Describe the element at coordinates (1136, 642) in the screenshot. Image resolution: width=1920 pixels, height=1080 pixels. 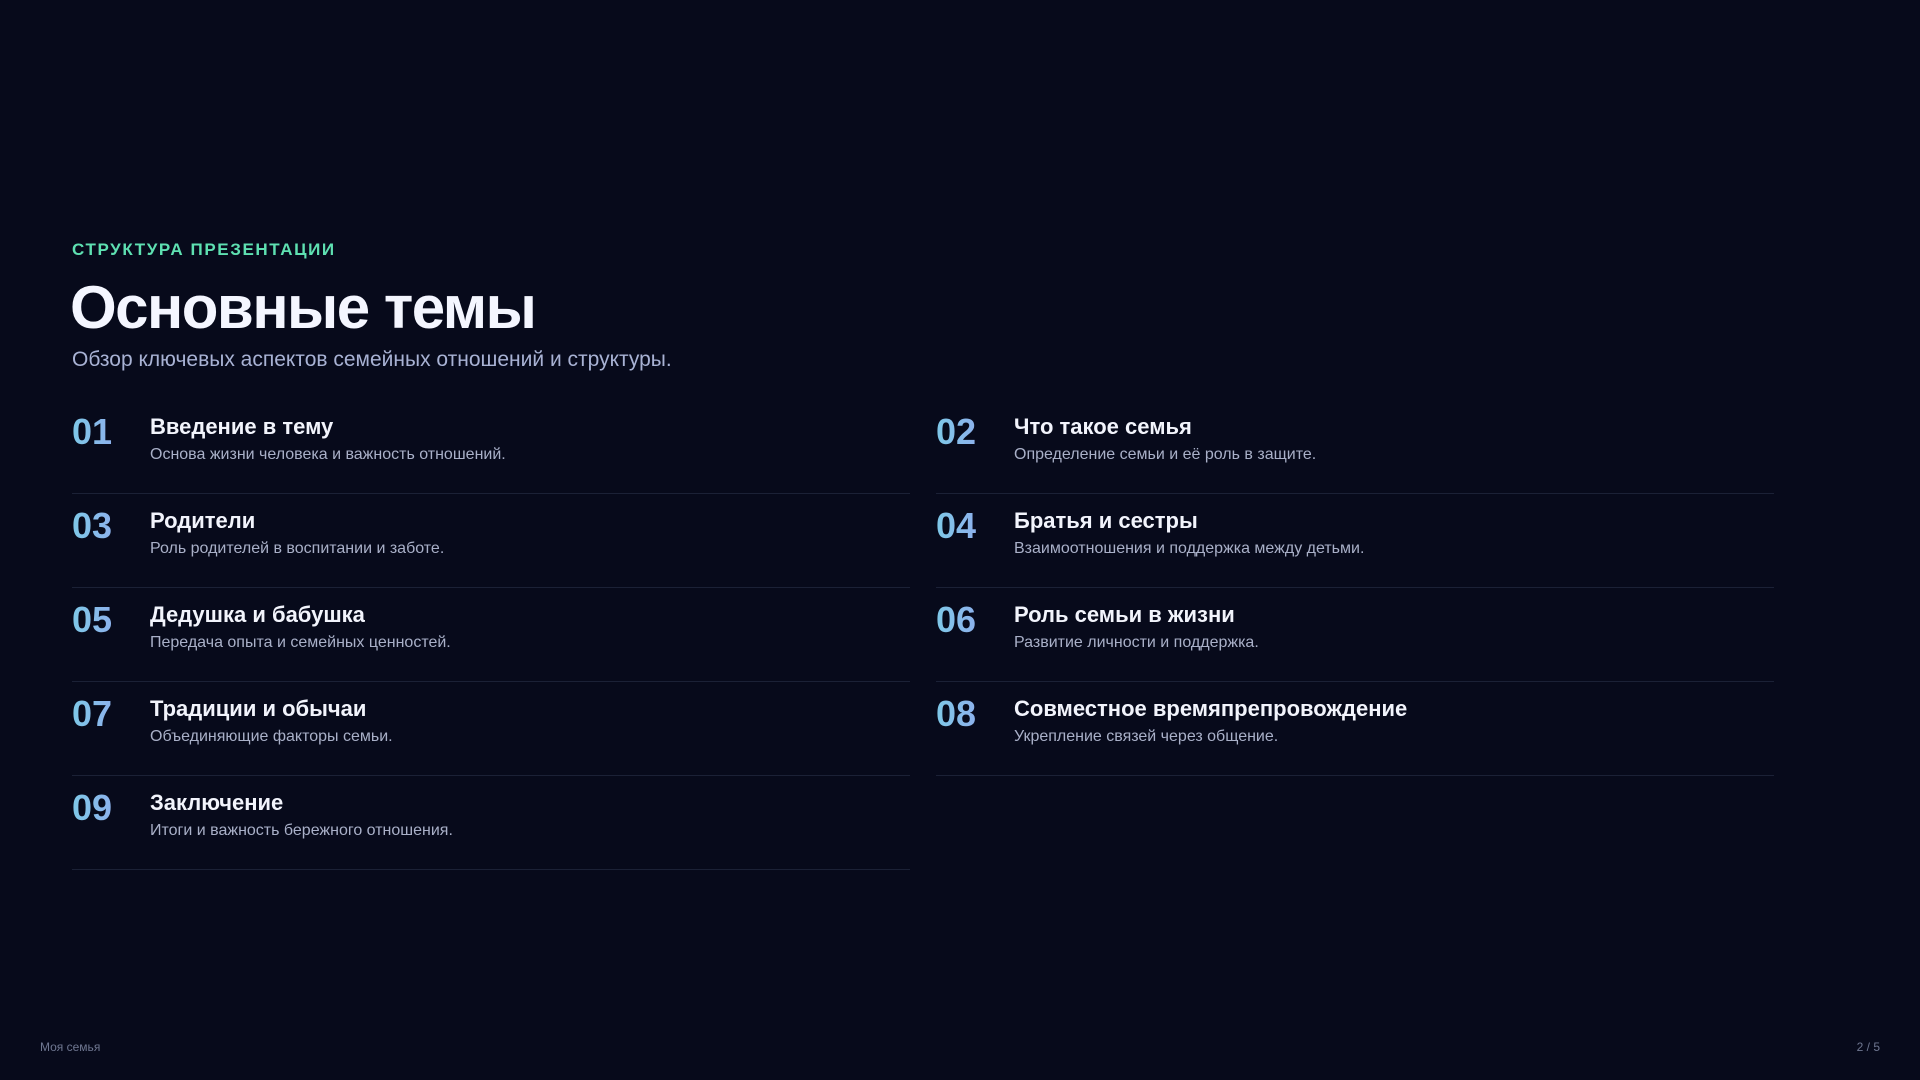
I see `topic-description: Развитие личности и поддержка.` at that location.